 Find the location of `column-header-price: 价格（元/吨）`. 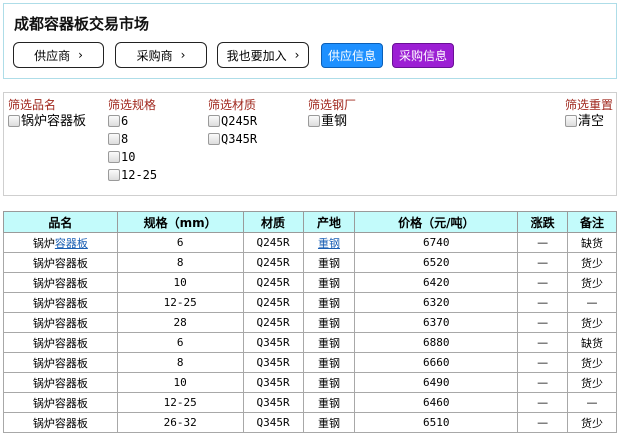

column-header-price: 价格（元/吨） is located at coordinates (436, 222).